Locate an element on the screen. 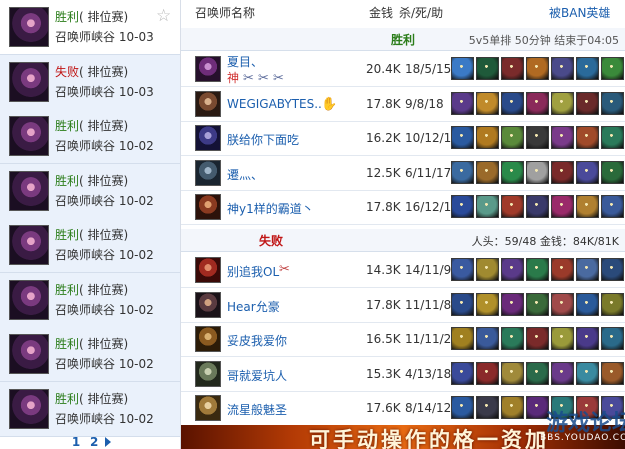 This screenshot has width=625, height=449. player-name: 别追我OL is located at coordinates (253, 271).